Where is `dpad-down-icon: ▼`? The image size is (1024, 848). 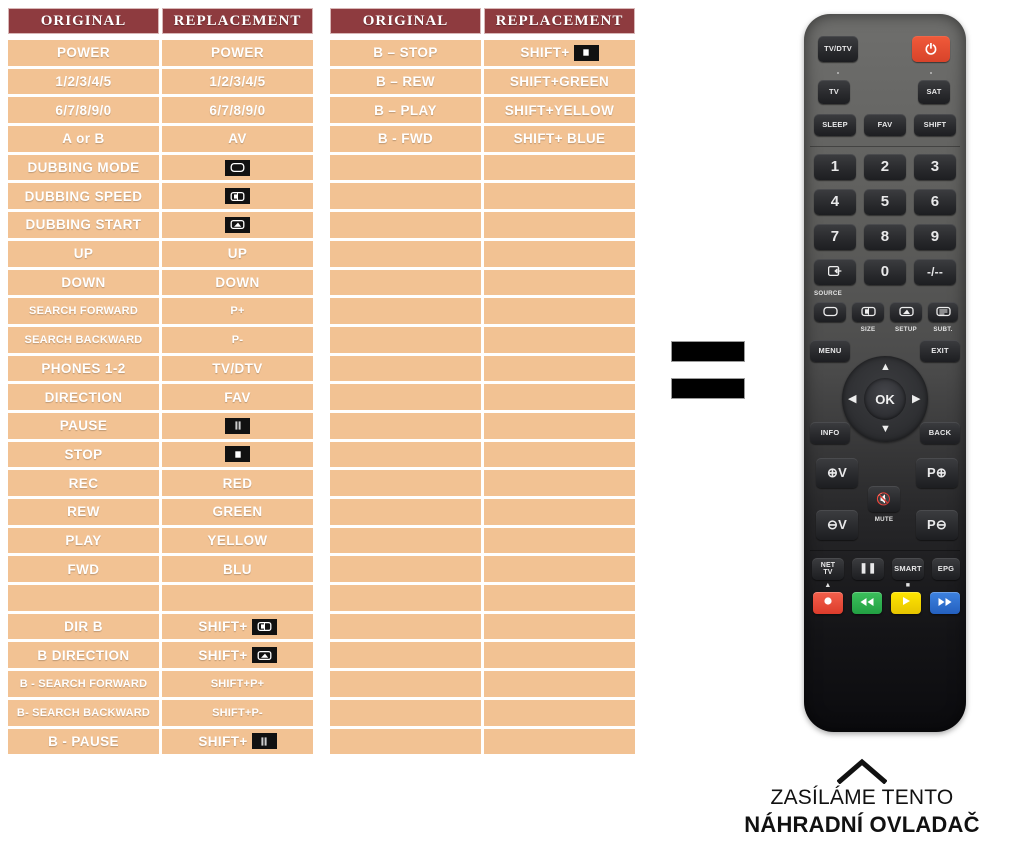 dpad-down-icon: ▼ is located at coordinates (885, 429).